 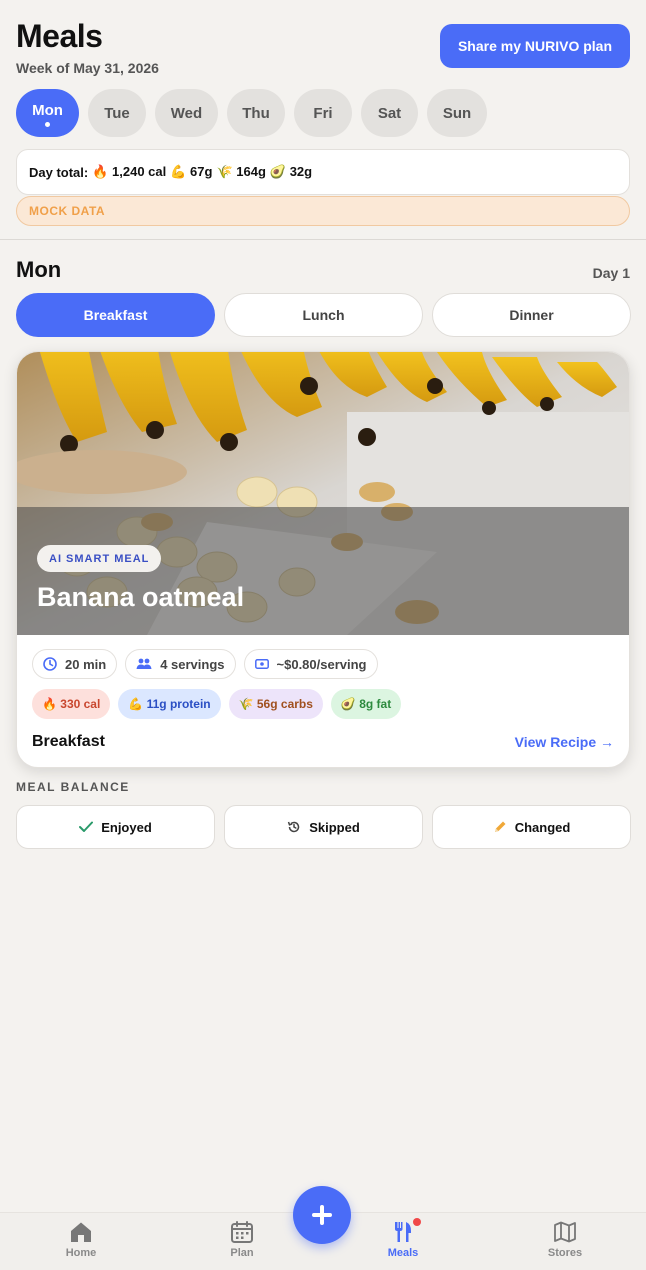 I want to click on day-label: Fri, so click(x=323, y=113).